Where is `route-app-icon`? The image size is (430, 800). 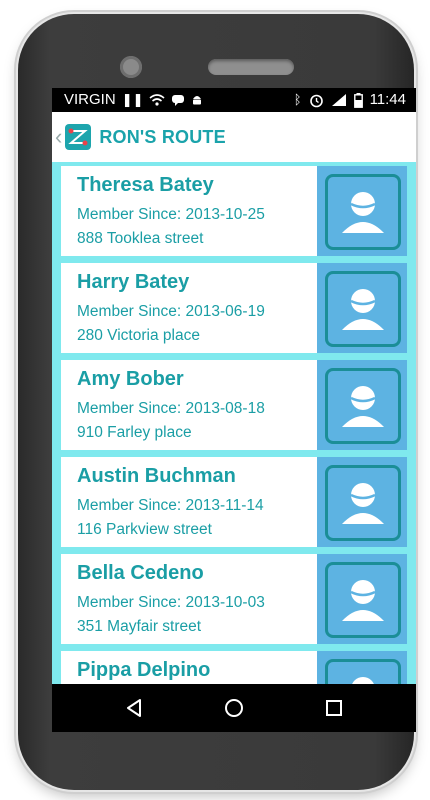
route-app-icon is located at coordinates (78, 137).